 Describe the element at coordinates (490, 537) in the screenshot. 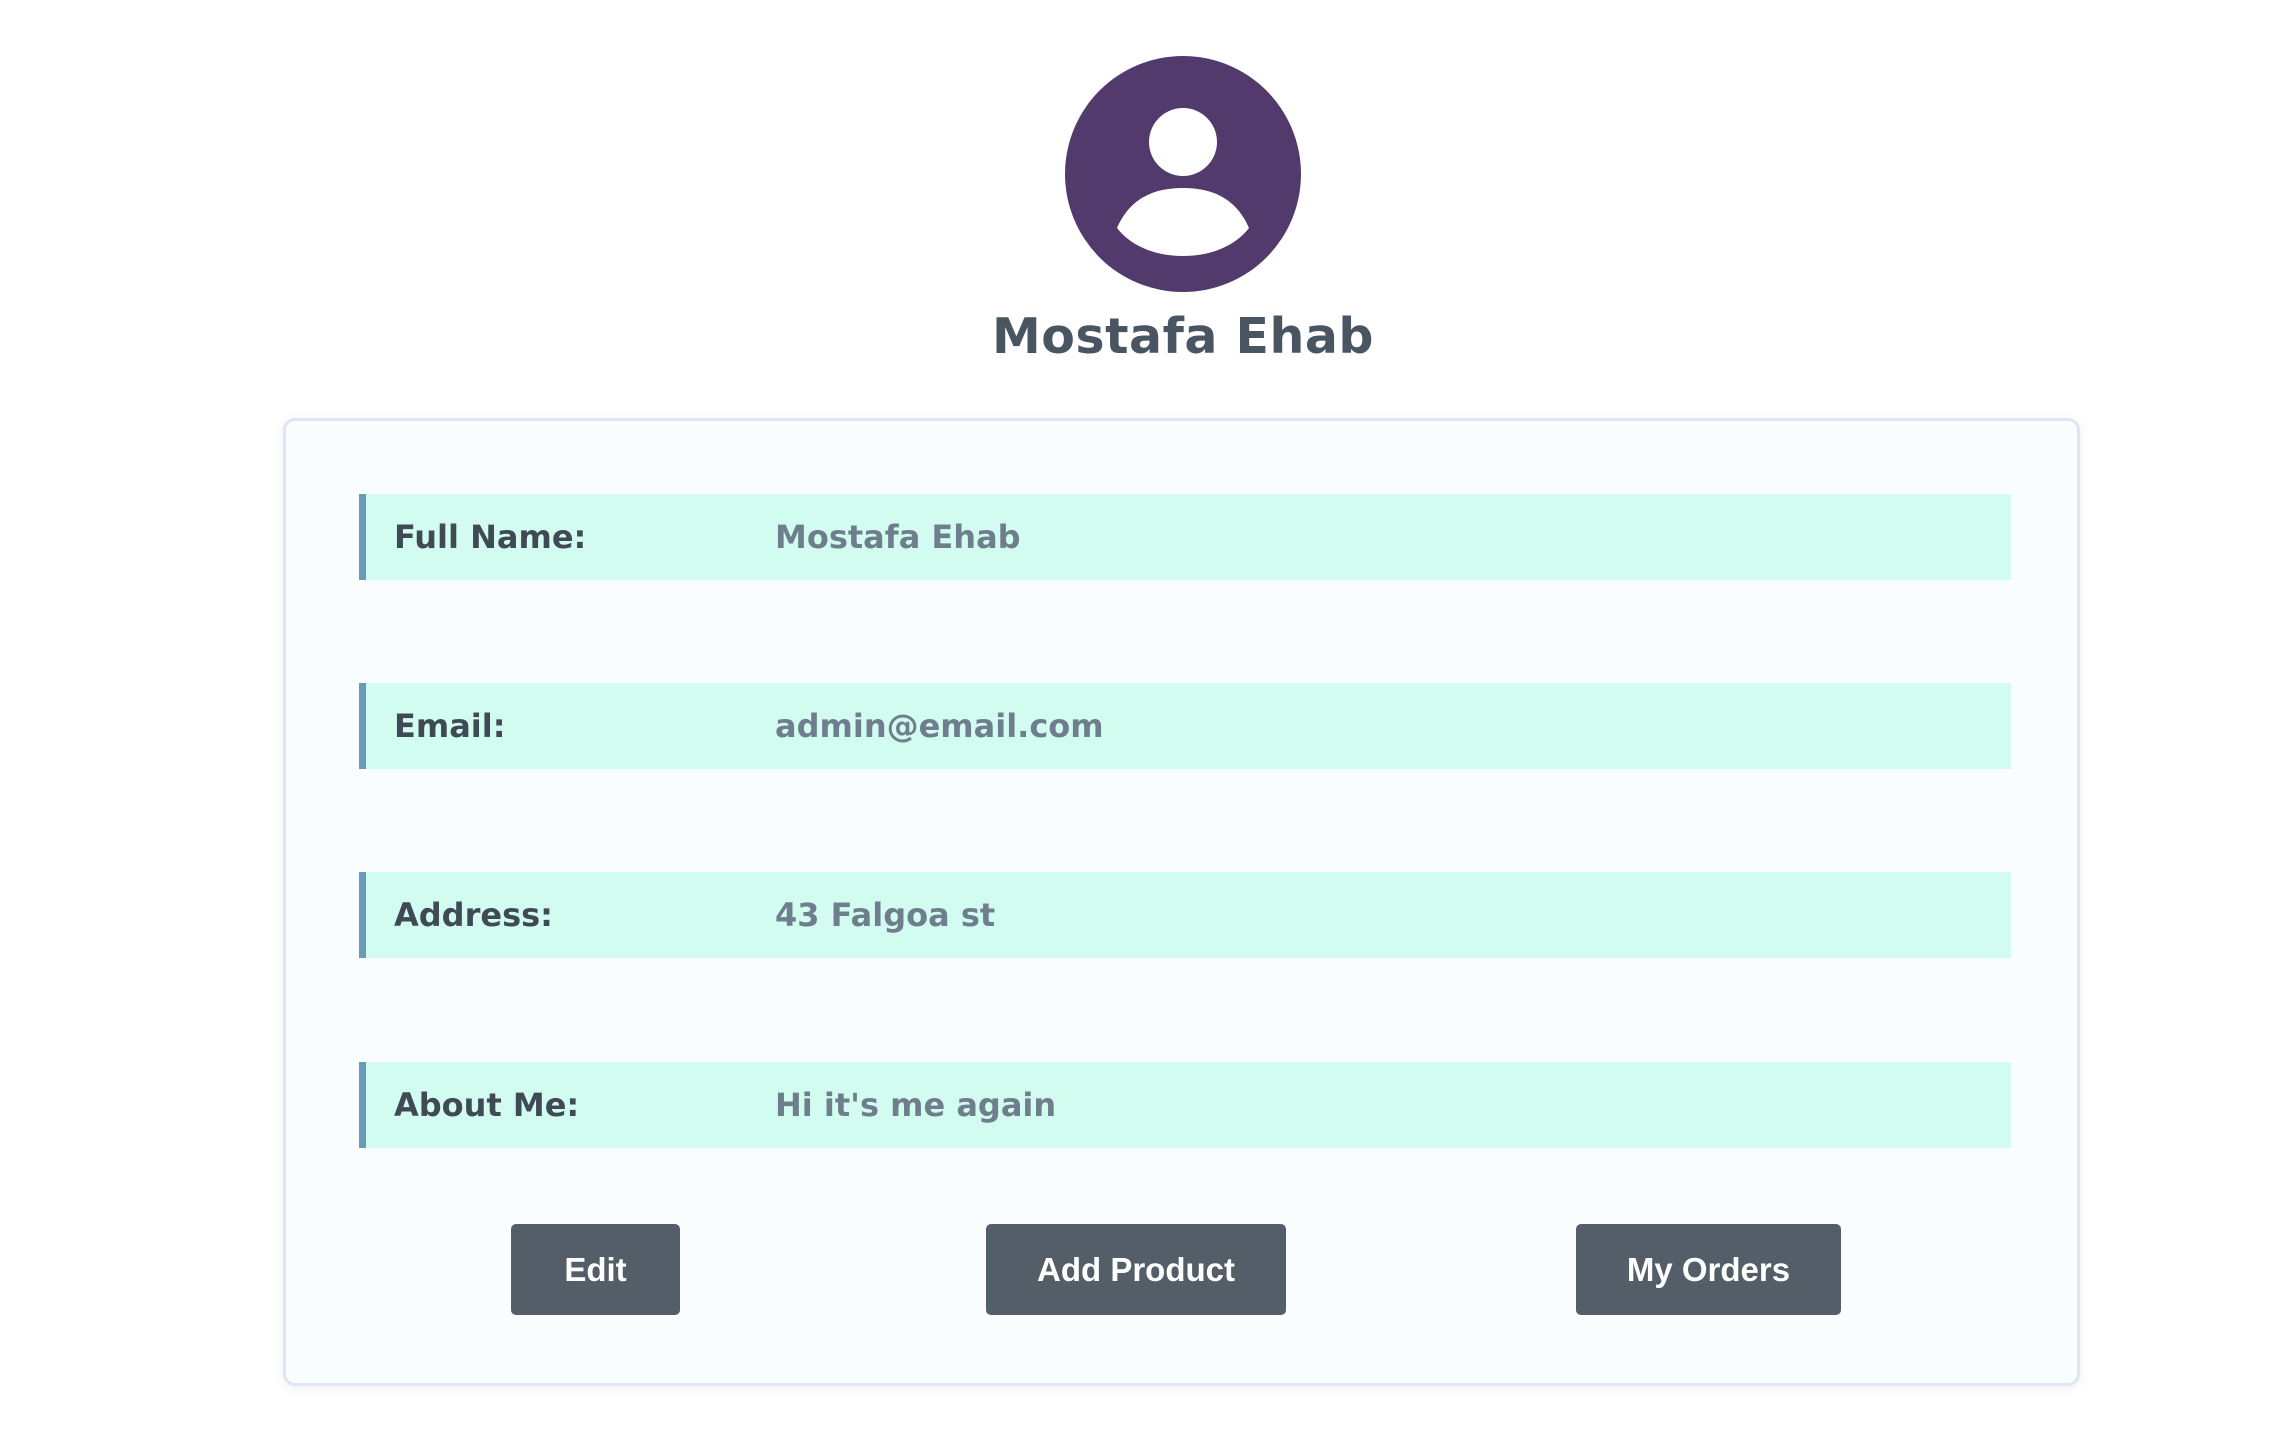

I see `detail-label: Full Name:` at that location.